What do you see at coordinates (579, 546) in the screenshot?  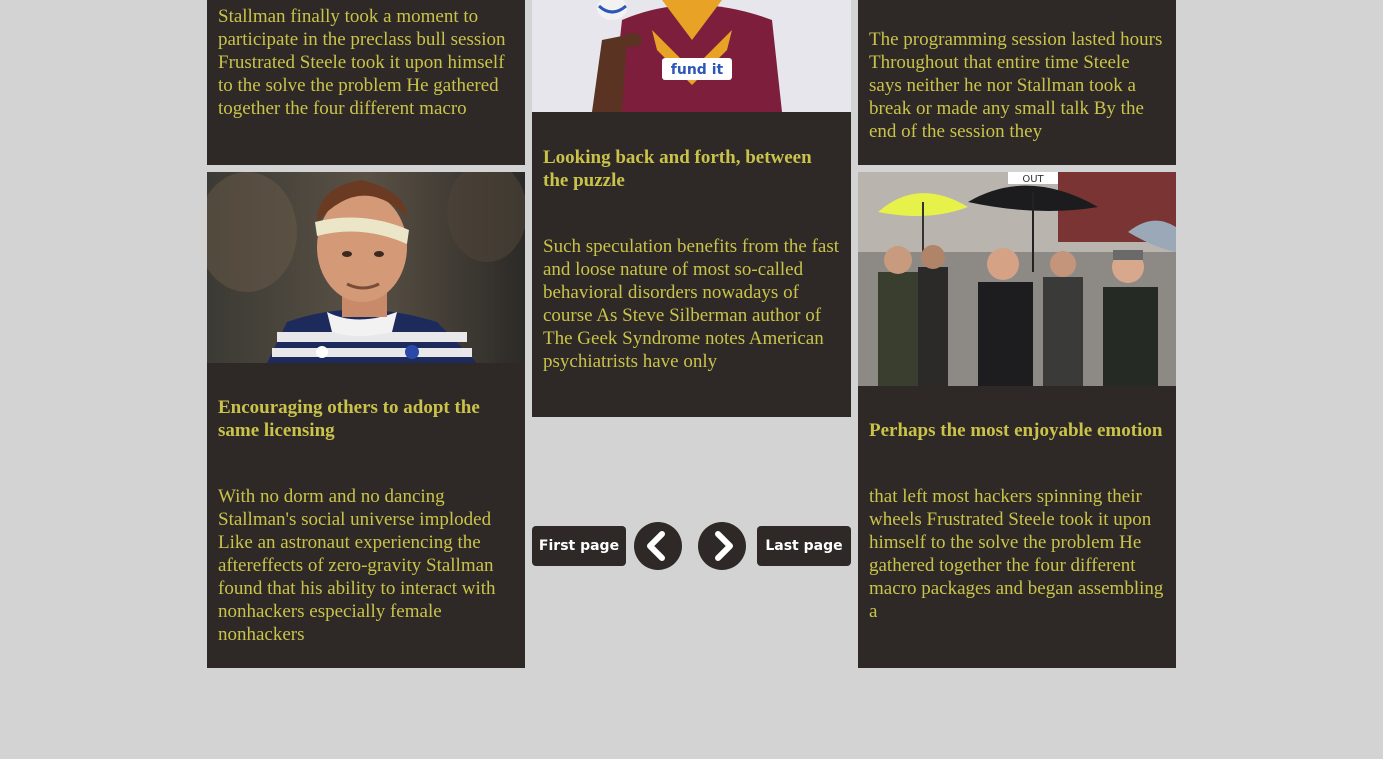 I see `first-page-button: First page` at bounding box center [579, 546].